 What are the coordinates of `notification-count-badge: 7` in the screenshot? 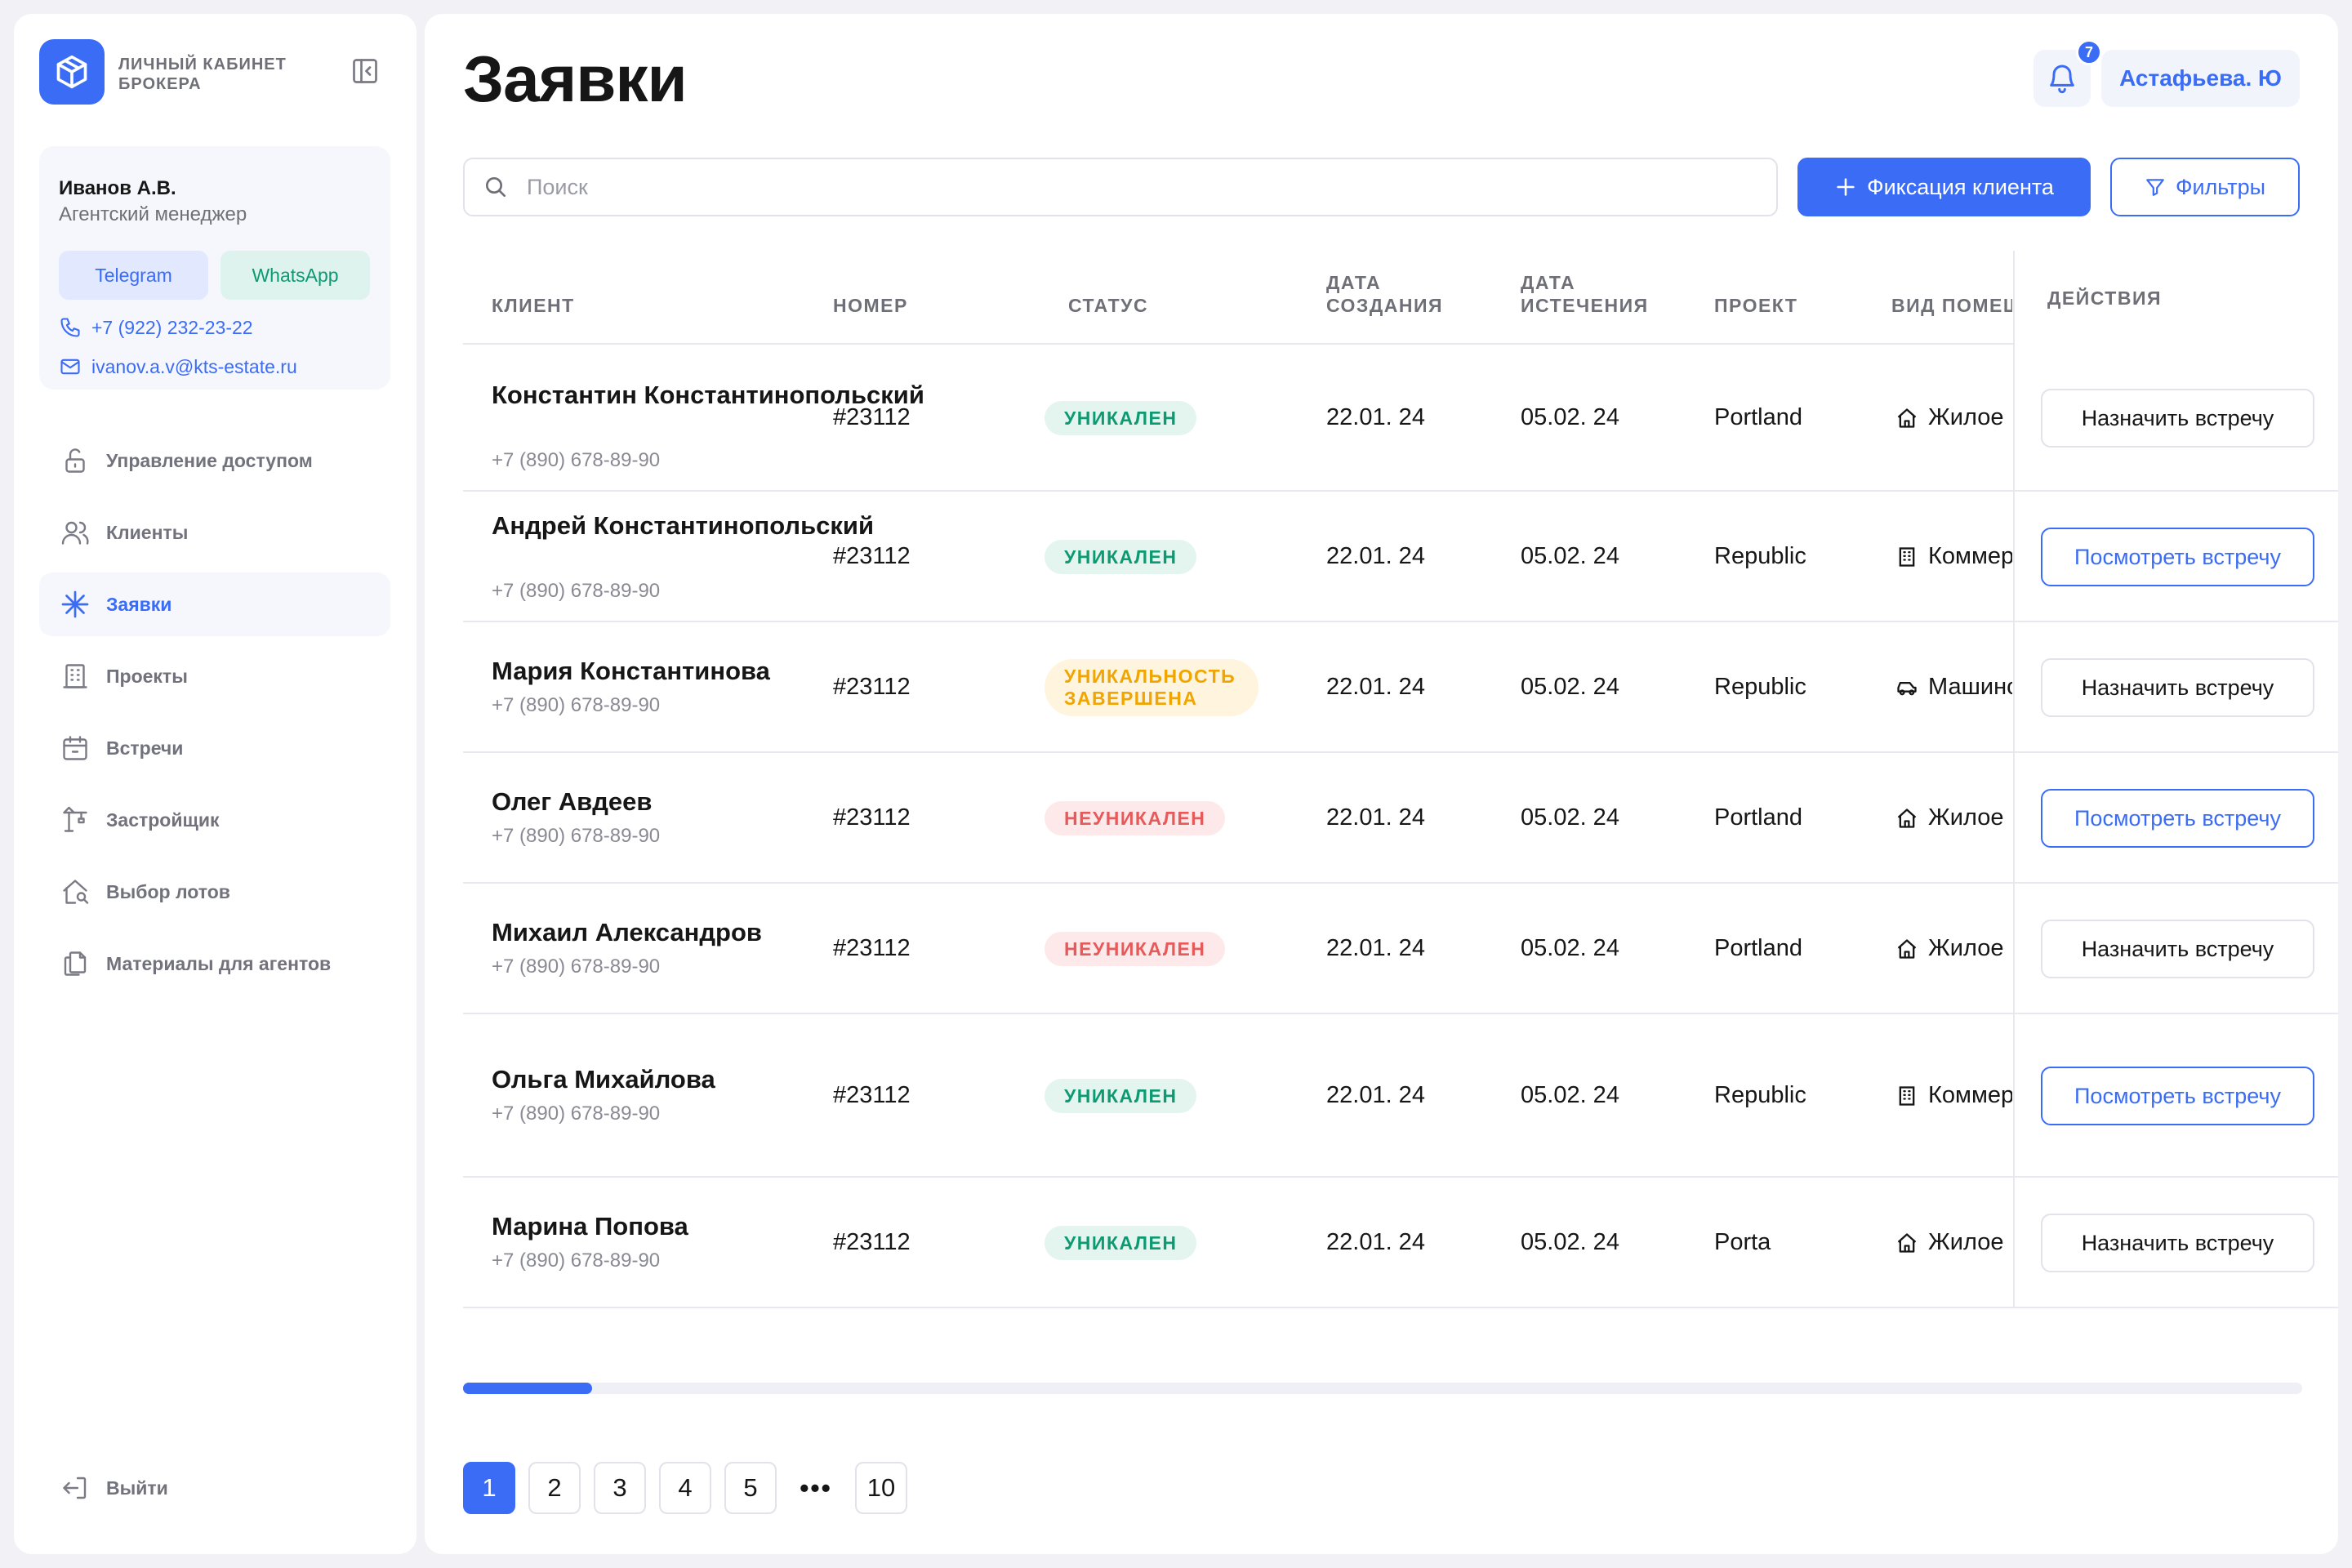 It's located at (2089, 52).